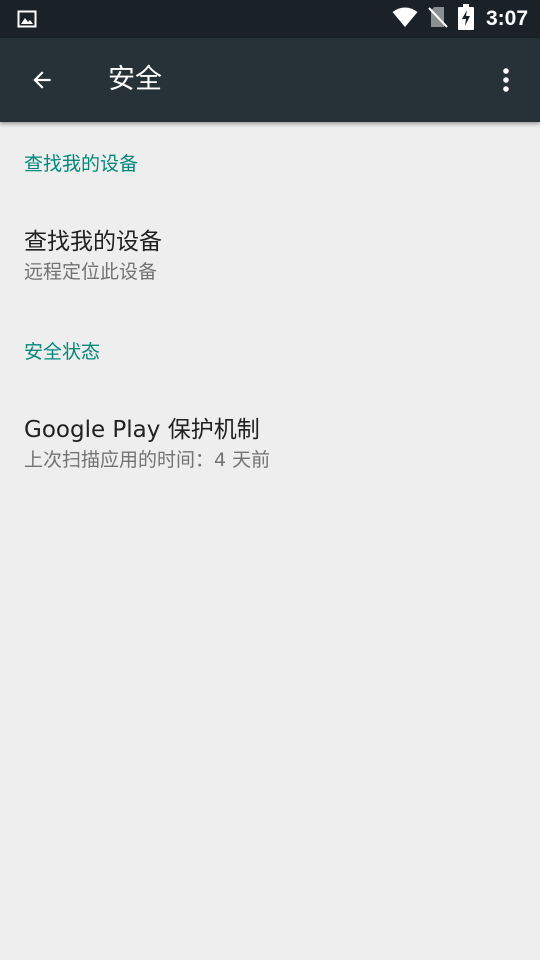 The image size is (540, 960). Describe the element at coordinates (438, 19) in the screenshot. I see `no-sim-icon` at that location.